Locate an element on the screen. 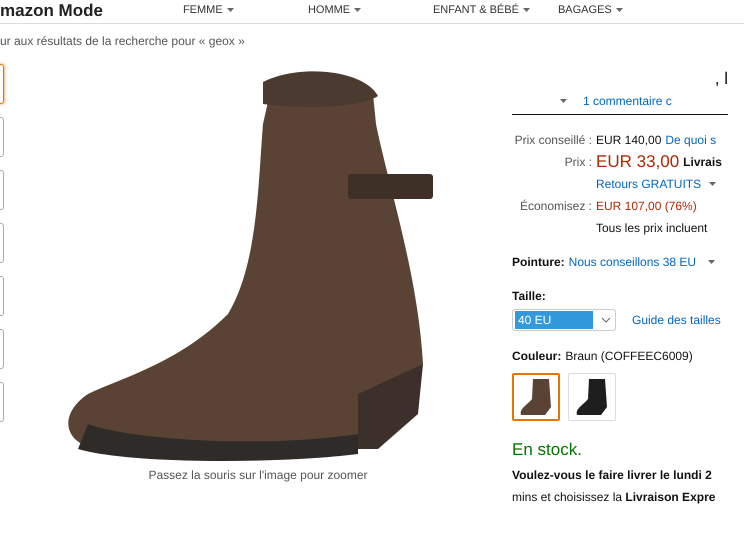 The height and width of the screenshot is (537, 744). store-logo: mazon Mode is located at coordinates (51, 10).